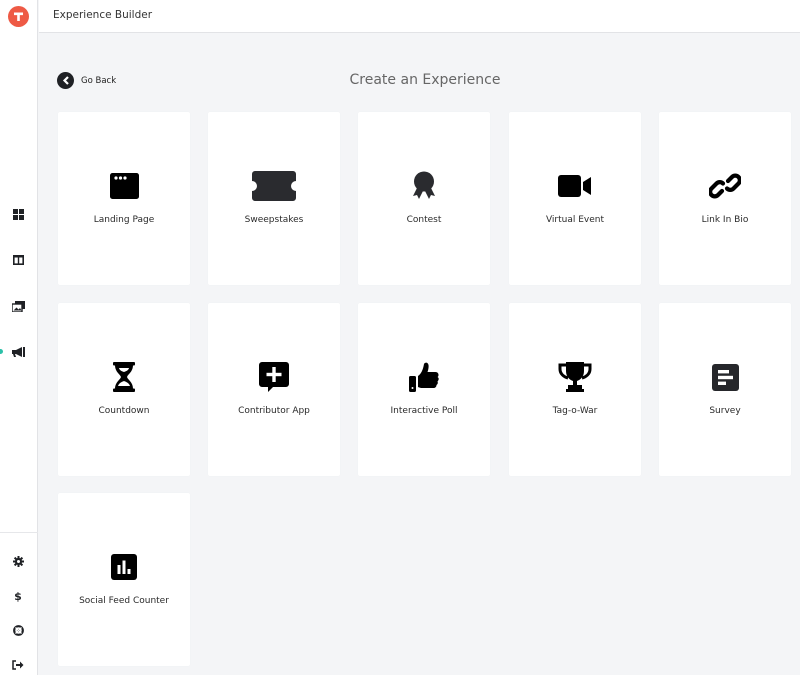  Describe the element at coordinates (124, 186) in the screenshot. I see `browser-window-icon` at that location.